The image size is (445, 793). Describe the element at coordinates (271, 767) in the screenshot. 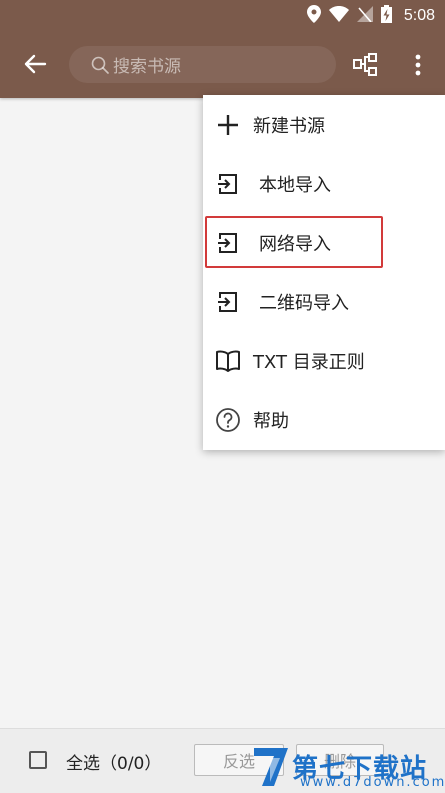

I see `watermark-logo` at that location.